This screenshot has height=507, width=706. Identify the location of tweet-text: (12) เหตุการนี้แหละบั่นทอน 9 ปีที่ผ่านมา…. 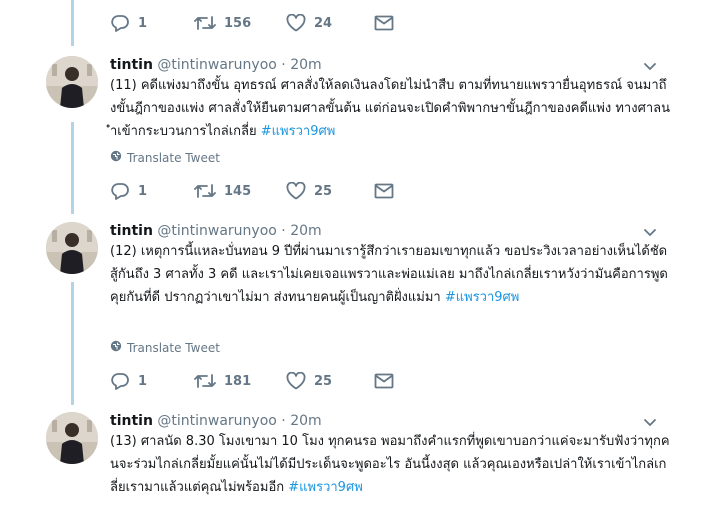
(390, 274).